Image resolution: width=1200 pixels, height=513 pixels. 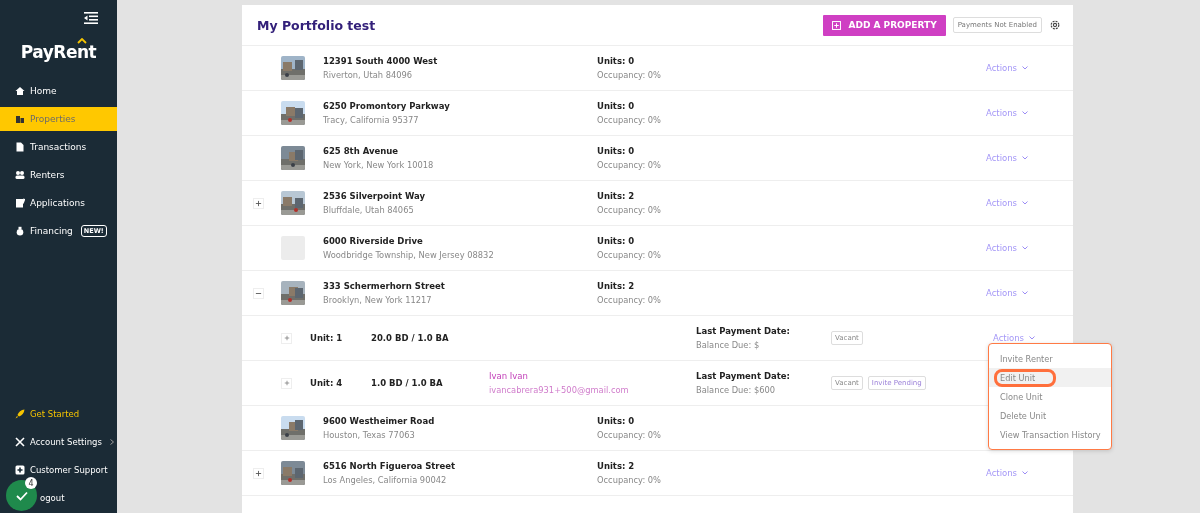 I want to click on unit-layout: 1.0 BD / 1.0 BA, so click(x=407, y=383).